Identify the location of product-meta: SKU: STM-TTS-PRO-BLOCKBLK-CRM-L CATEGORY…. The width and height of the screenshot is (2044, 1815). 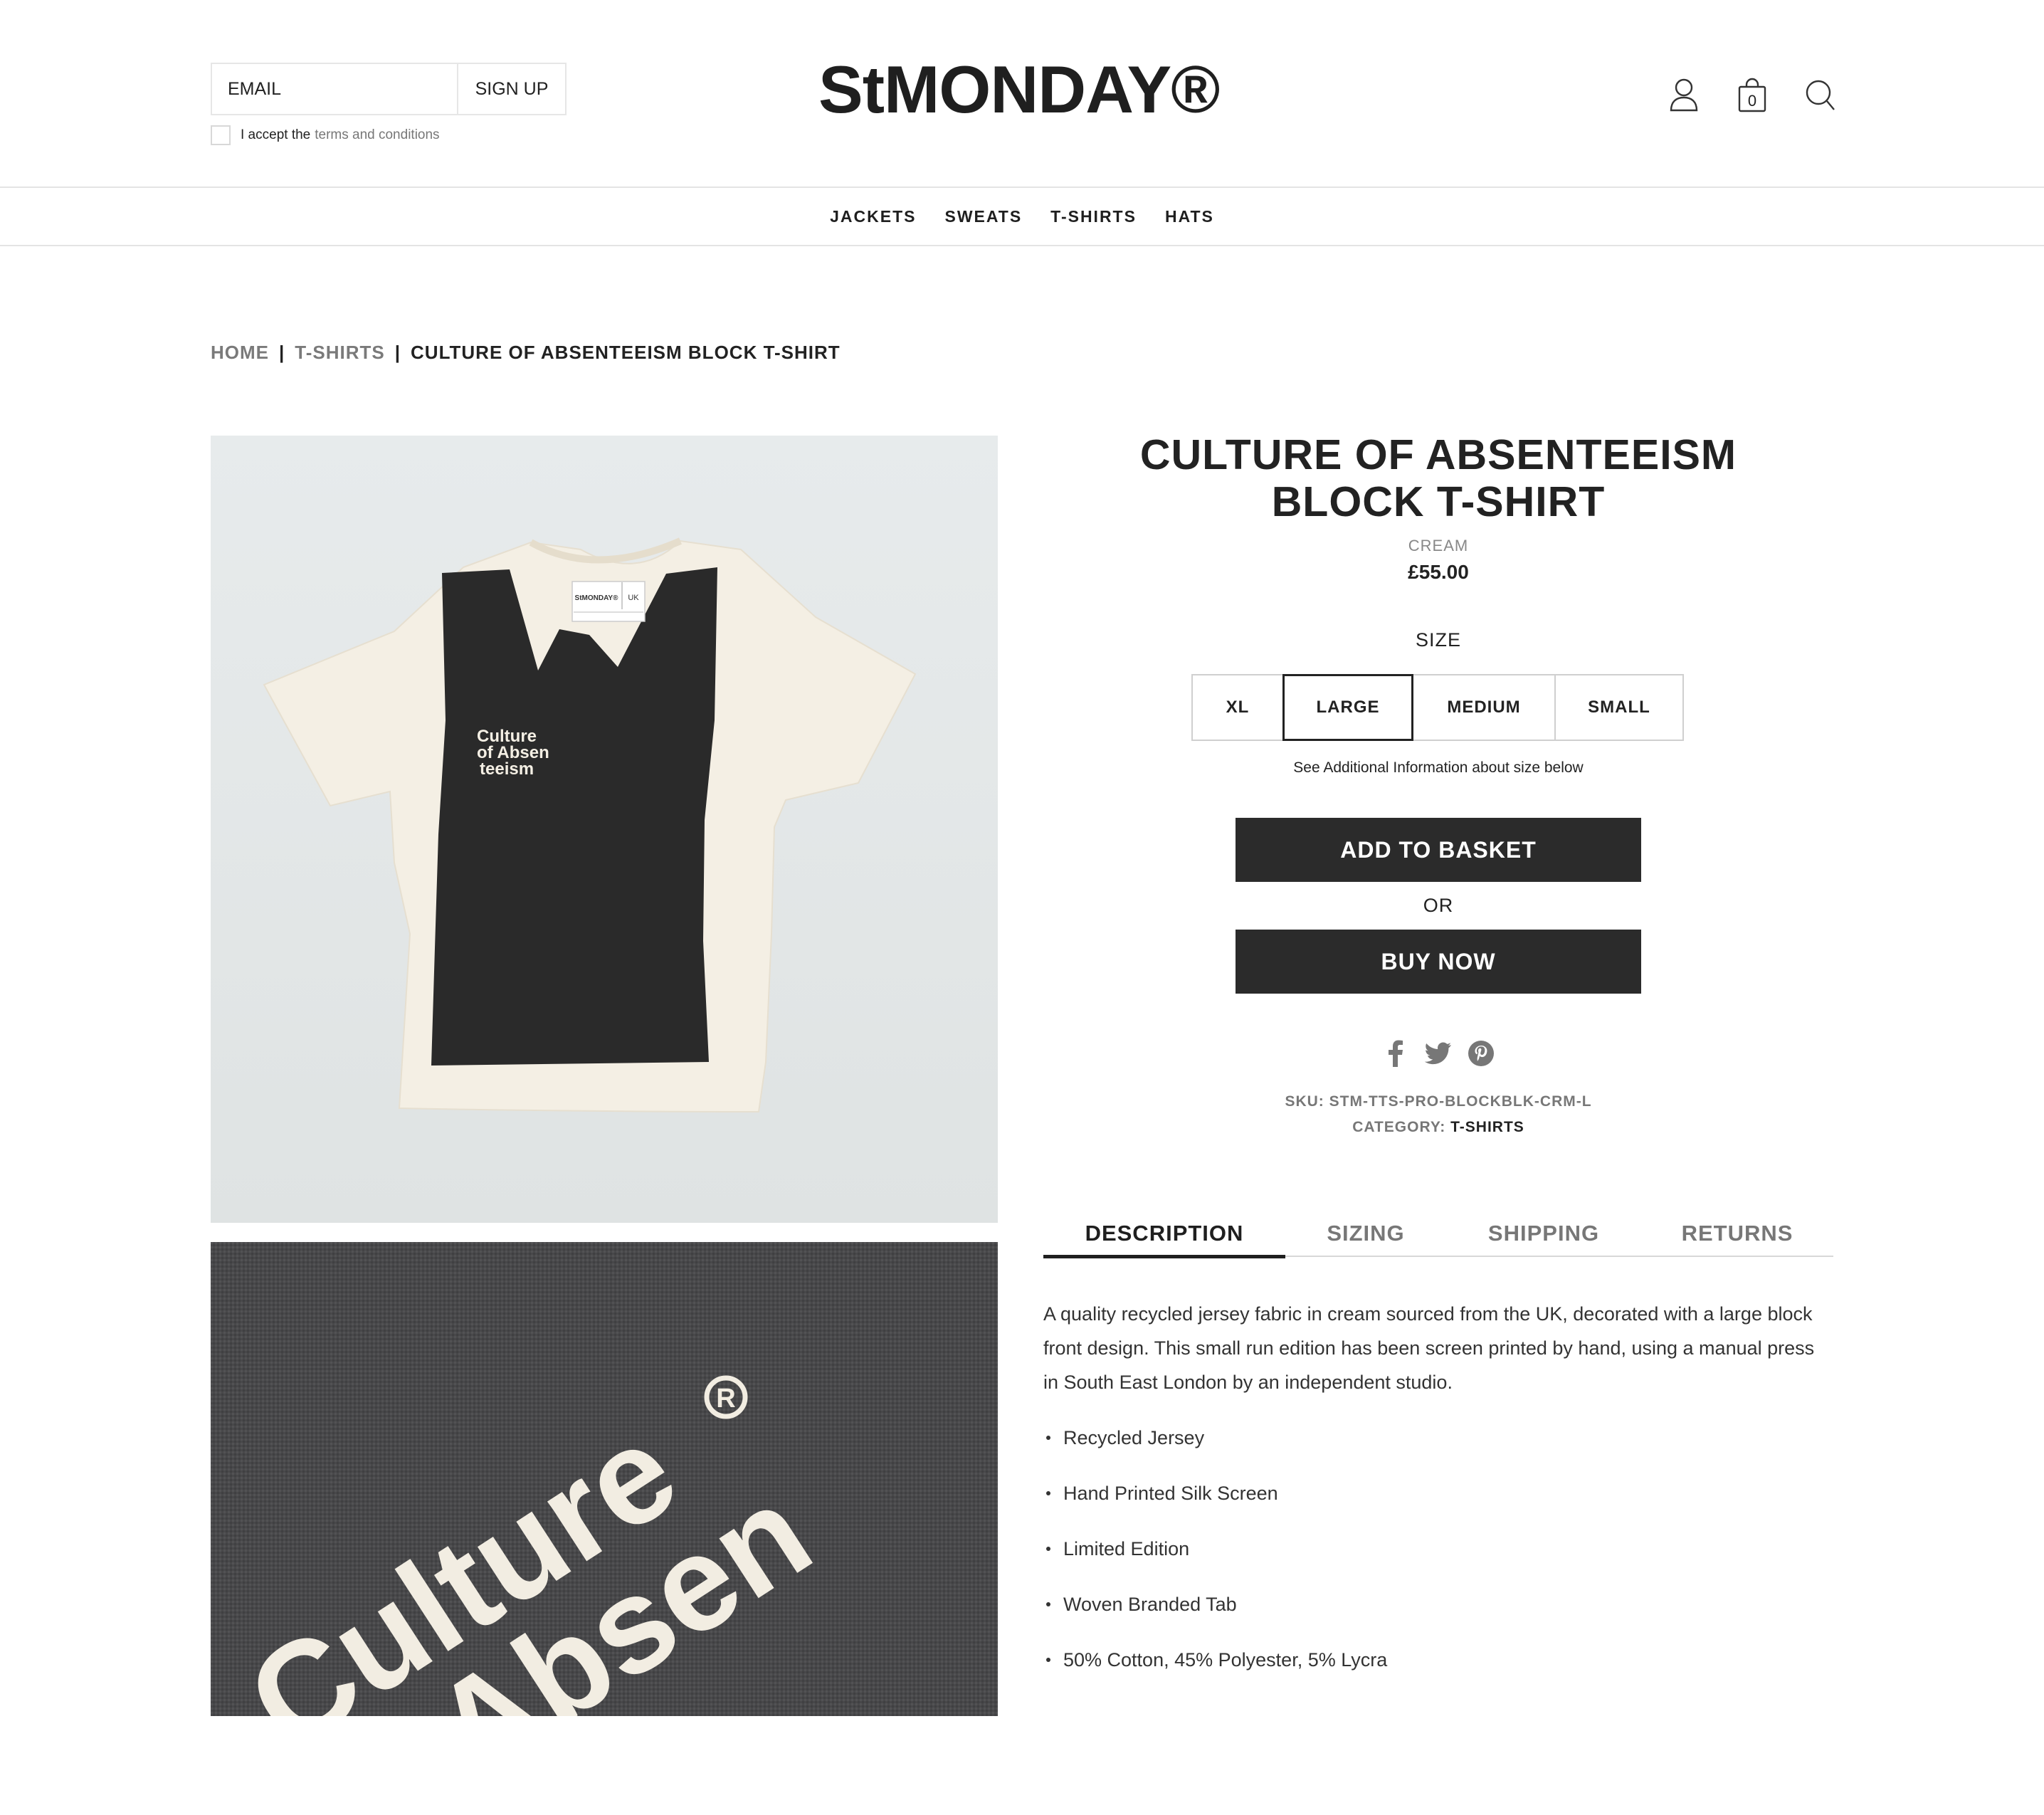
(1438, 1114).